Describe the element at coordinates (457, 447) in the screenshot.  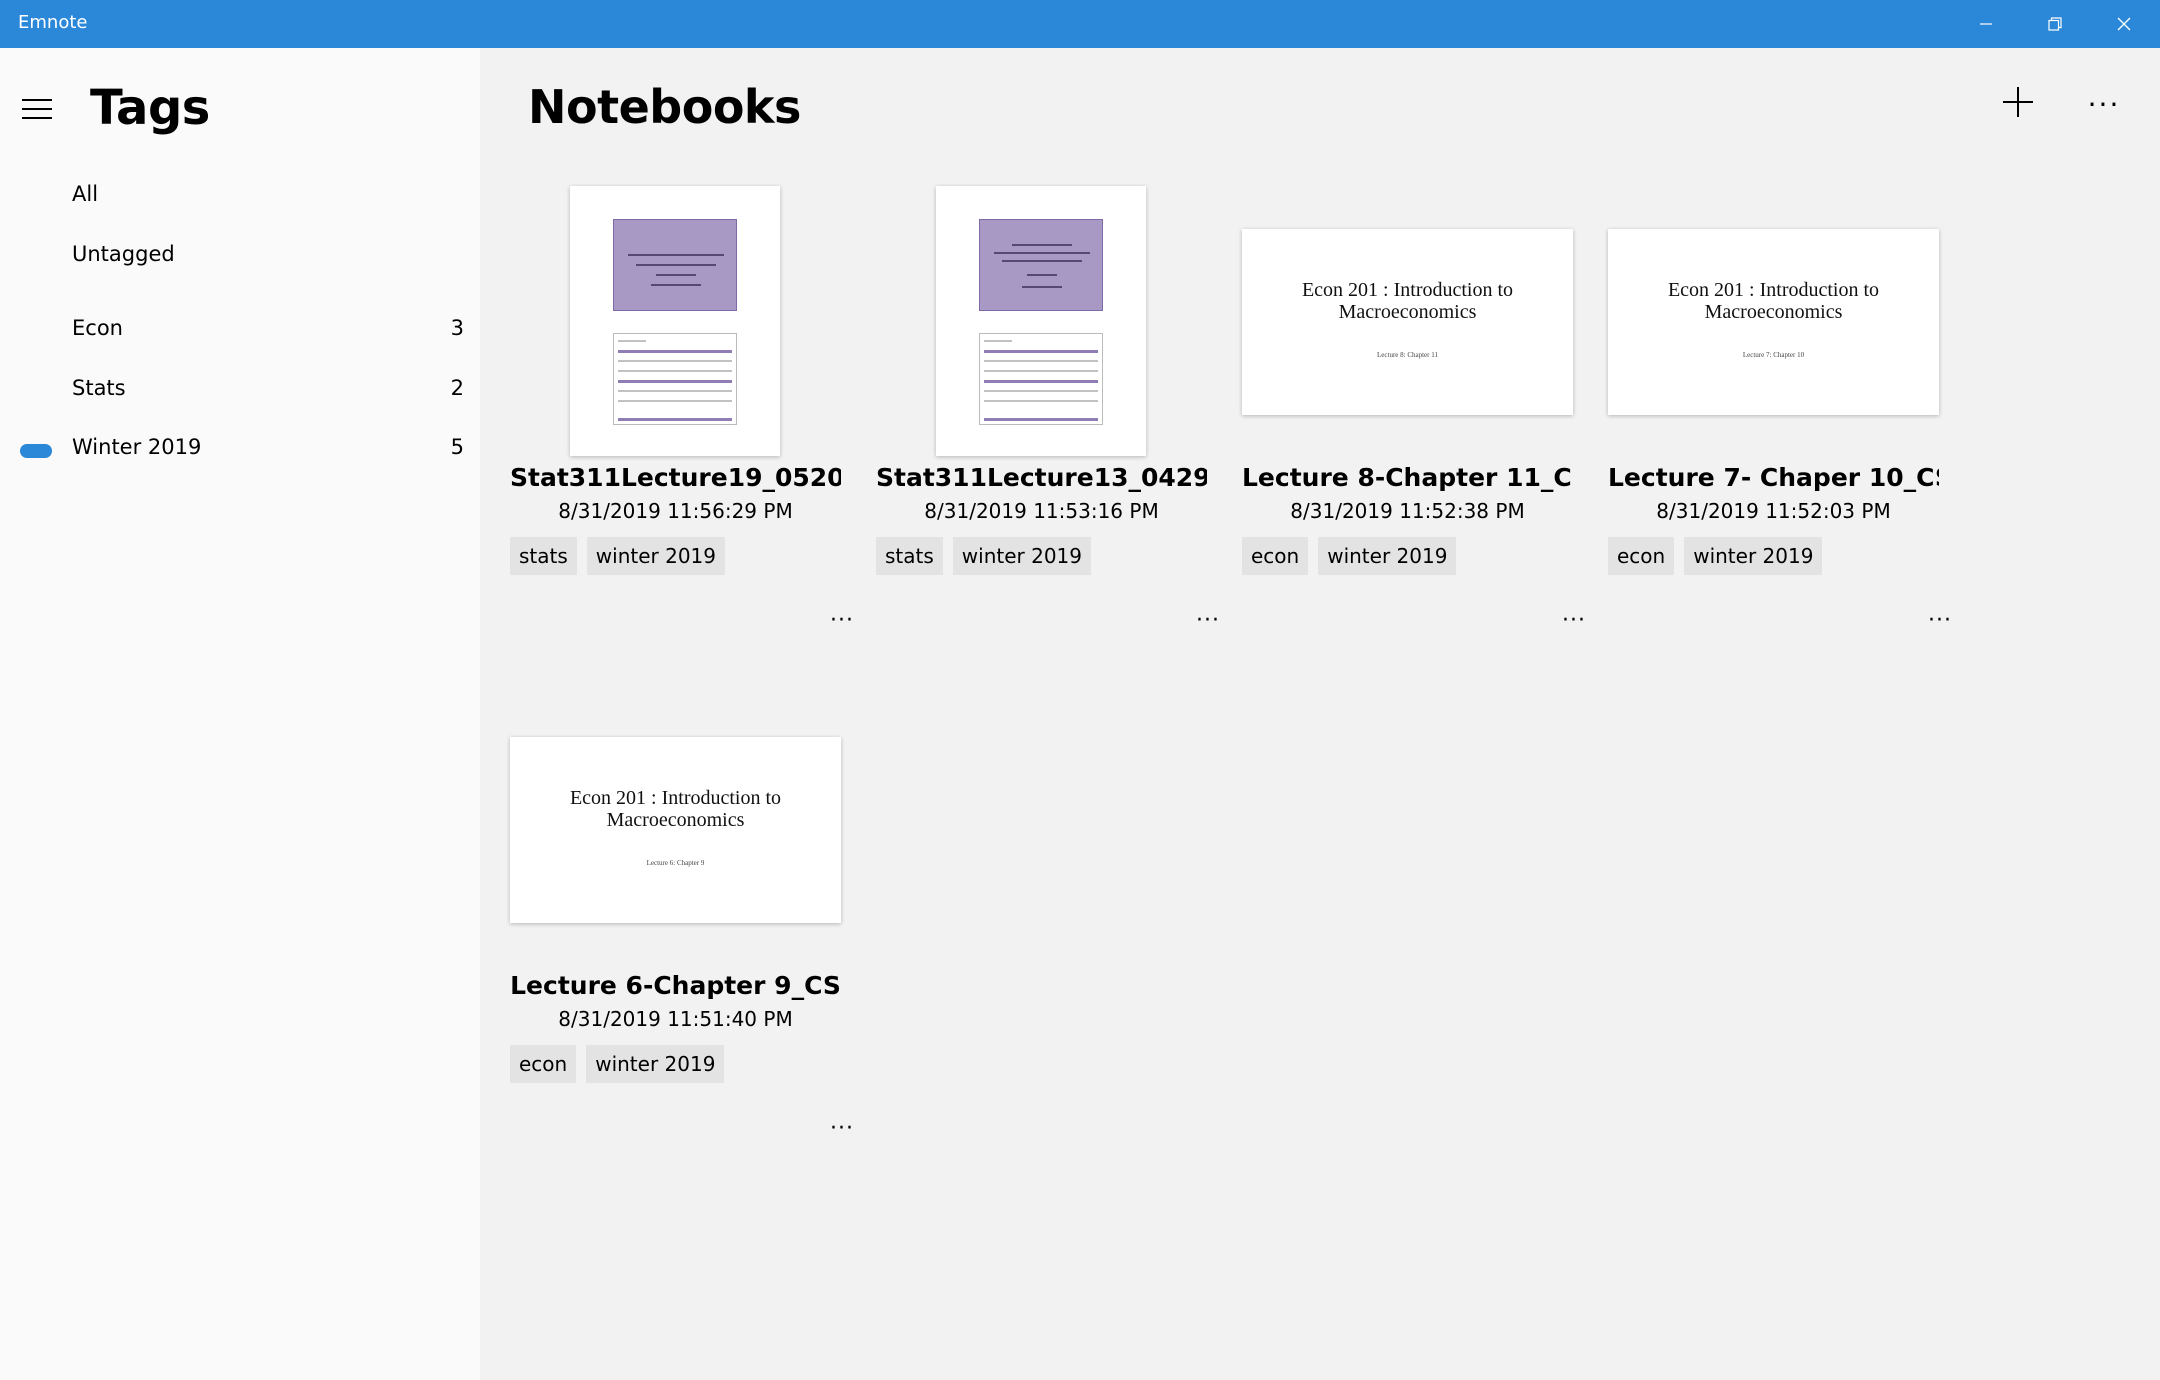
I see `tag-count: 5` at that location.